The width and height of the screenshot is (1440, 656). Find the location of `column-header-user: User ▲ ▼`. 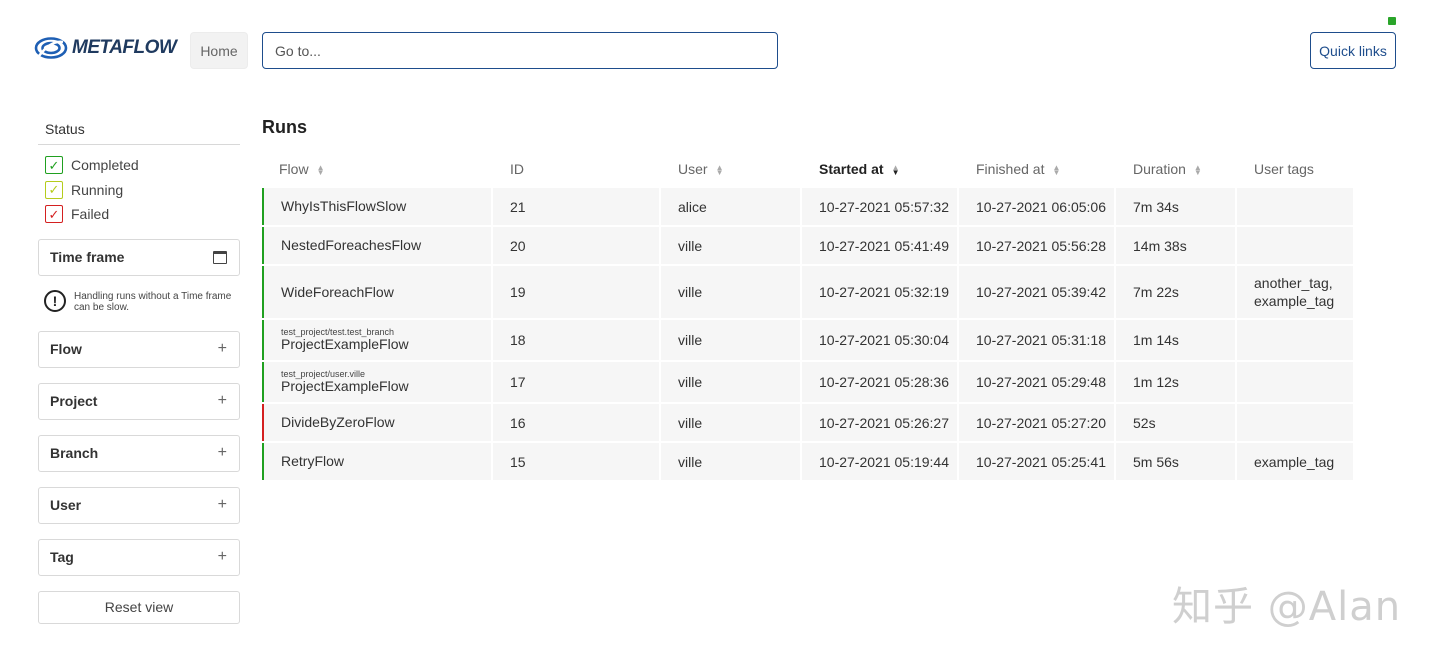

column-header-user: User ▲ ▼ is located at coordinates (730, 169).